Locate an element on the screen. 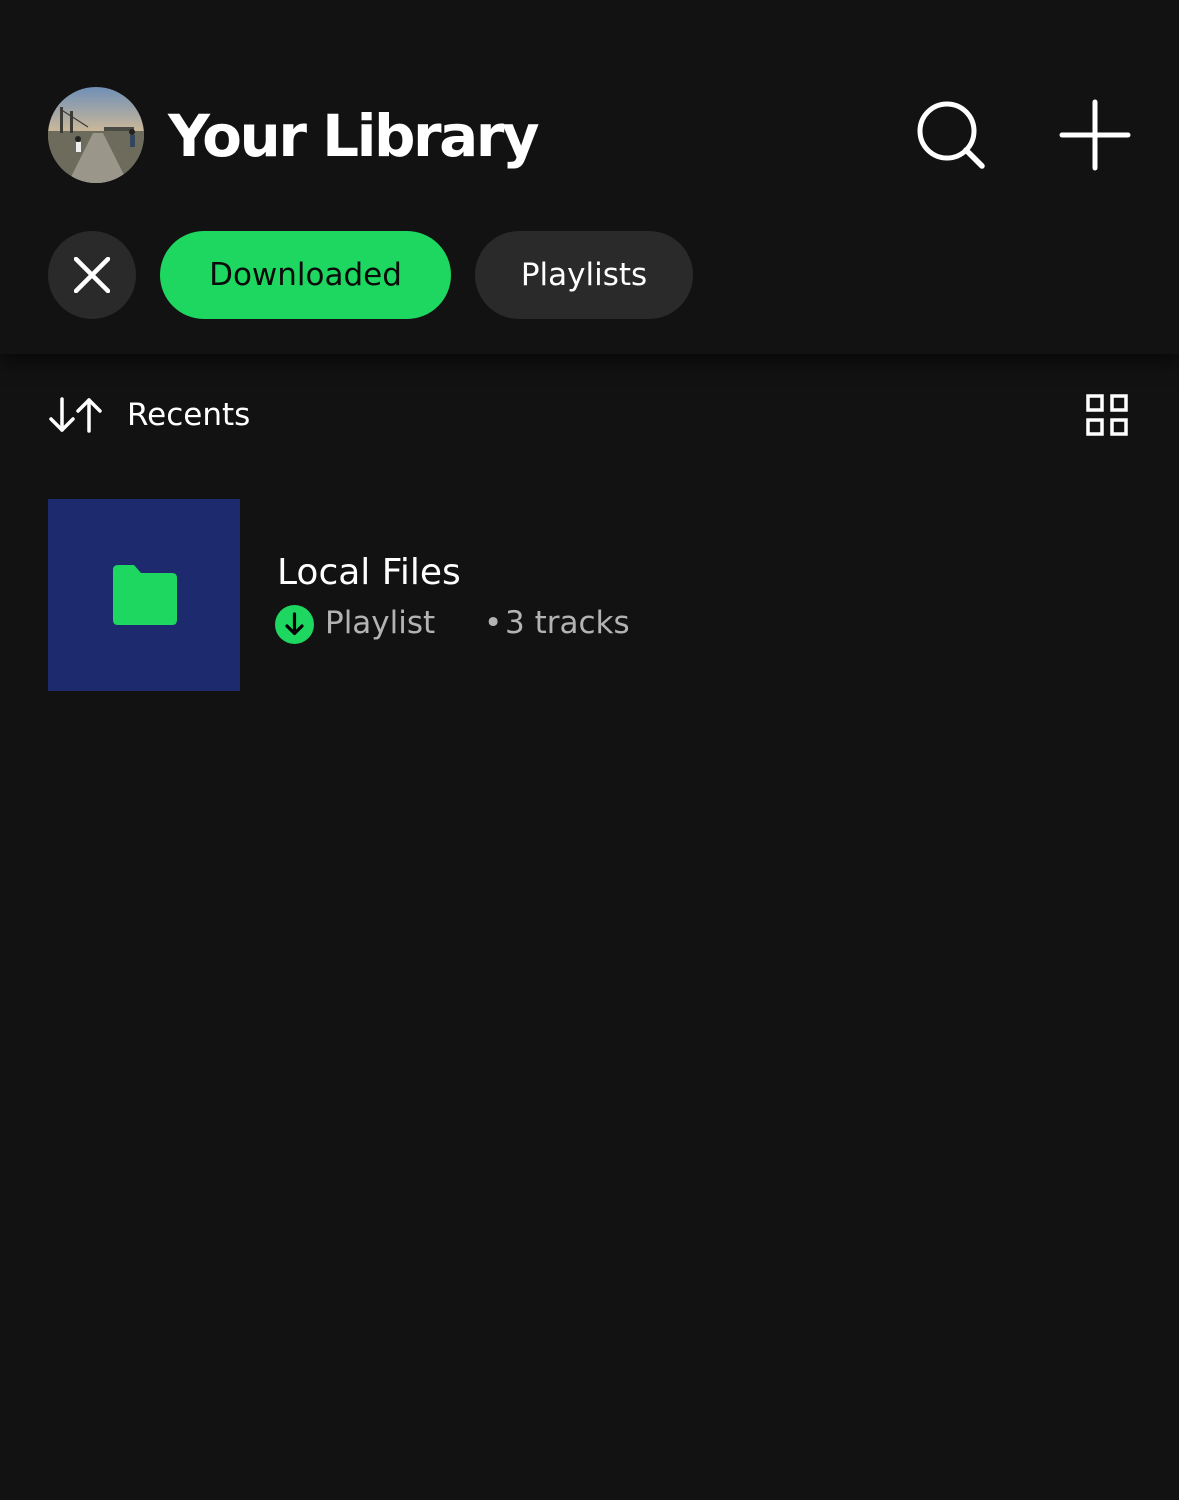  view-toggle-button is located at coordinates (1107, 415).